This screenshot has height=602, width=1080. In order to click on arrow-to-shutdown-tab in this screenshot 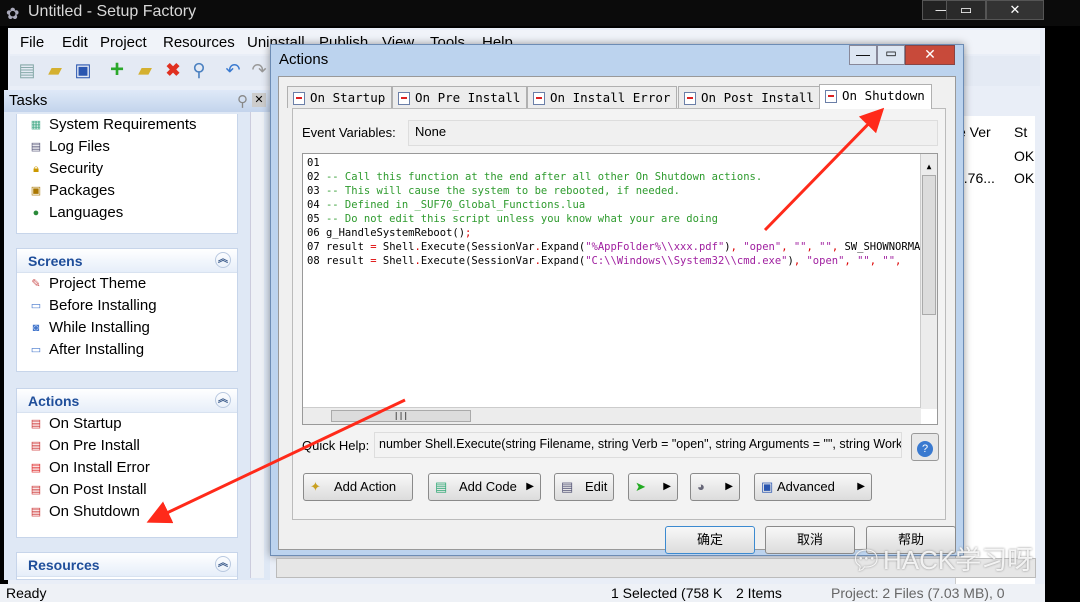, I will do `click(824, 169)`.